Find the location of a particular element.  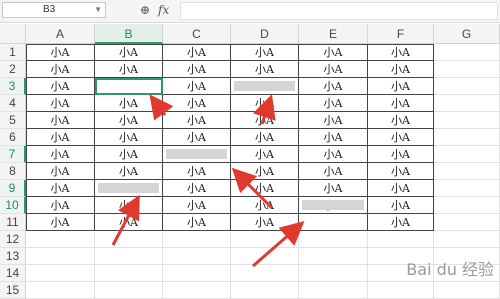

arrow-b9 is located at coordinates (125, 220).